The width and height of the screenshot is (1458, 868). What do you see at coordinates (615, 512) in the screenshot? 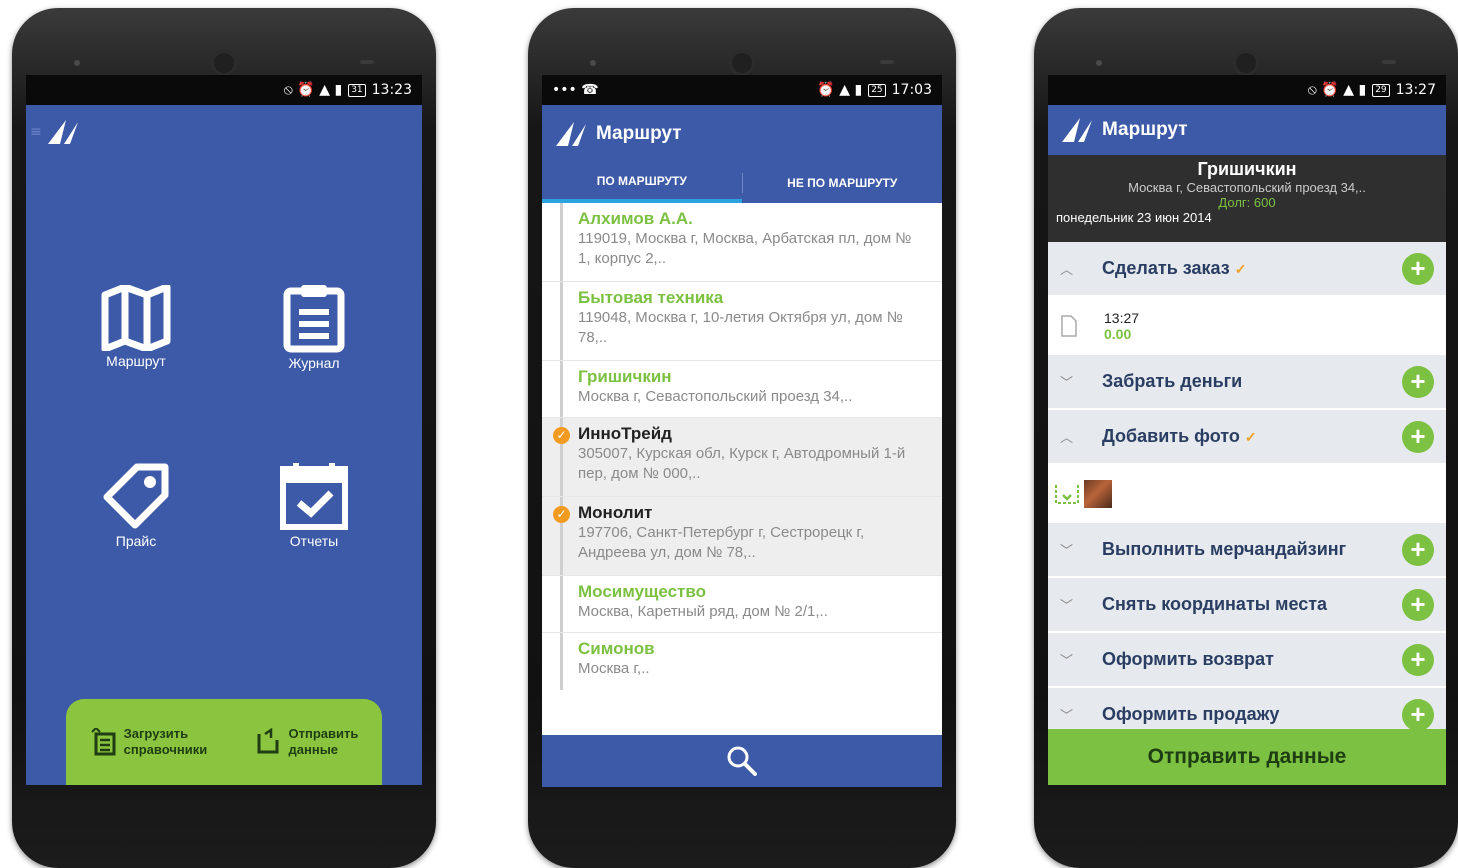
I see `client-name: Монолит` at bounding box center [615, 512].